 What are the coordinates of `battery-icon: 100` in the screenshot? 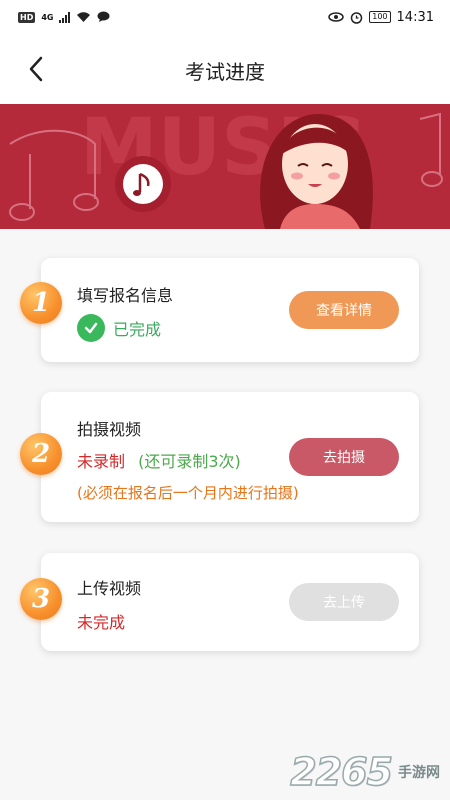 It's located at (380, 17).